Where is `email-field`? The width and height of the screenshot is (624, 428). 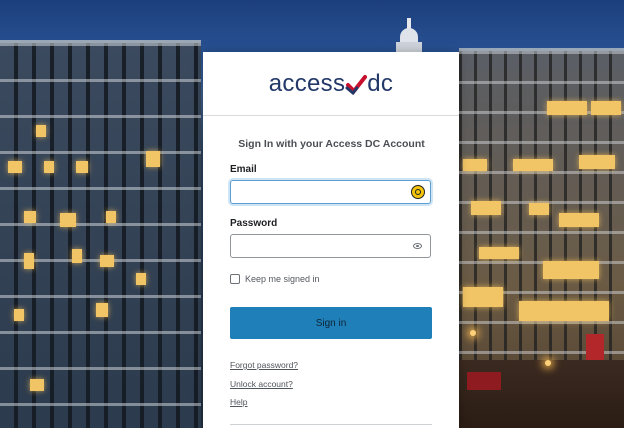 email-field is located at coordinates (330, 192).